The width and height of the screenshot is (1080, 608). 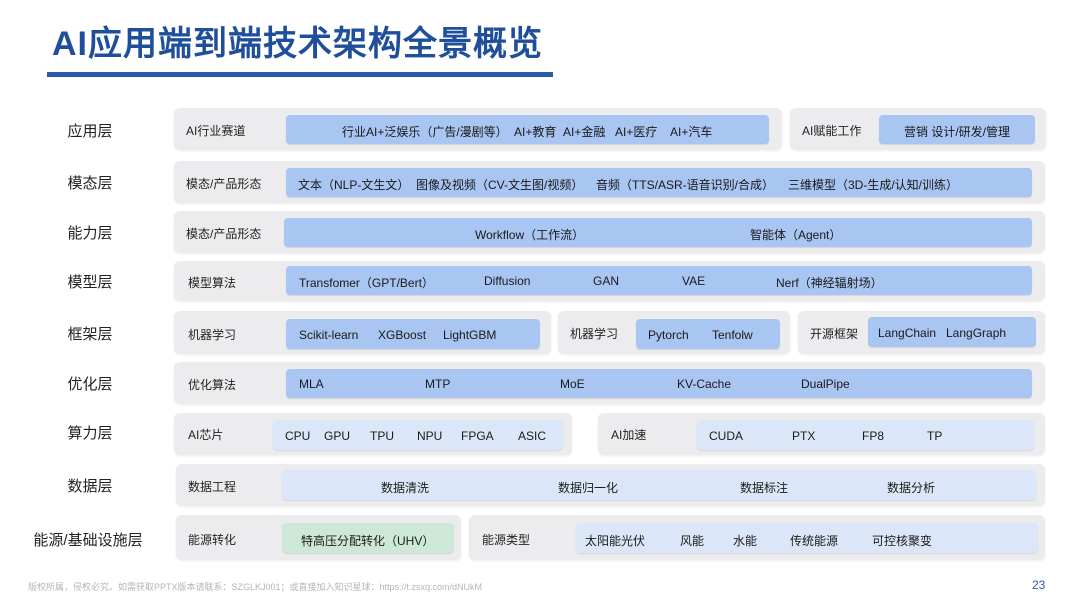 I want to click on optimize-bar: MLA MTP MoE KV-Cache DualPipe, so click(x=659, y=383).